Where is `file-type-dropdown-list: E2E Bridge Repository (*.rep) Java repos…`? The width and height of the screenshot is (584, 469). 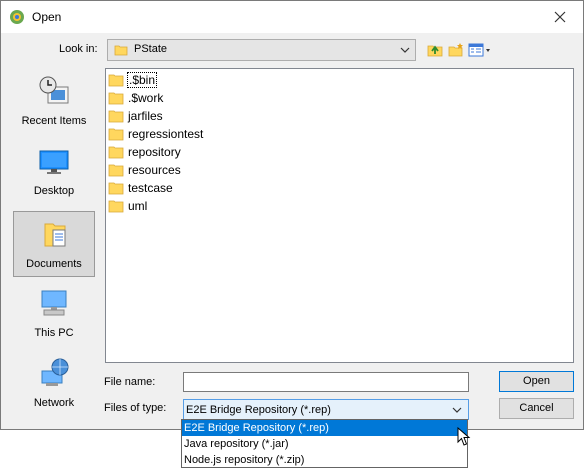 file-type-dropdown-list: E2E Bridge Repository (*.rep) Java repos… is located at coordinates (324, 443).